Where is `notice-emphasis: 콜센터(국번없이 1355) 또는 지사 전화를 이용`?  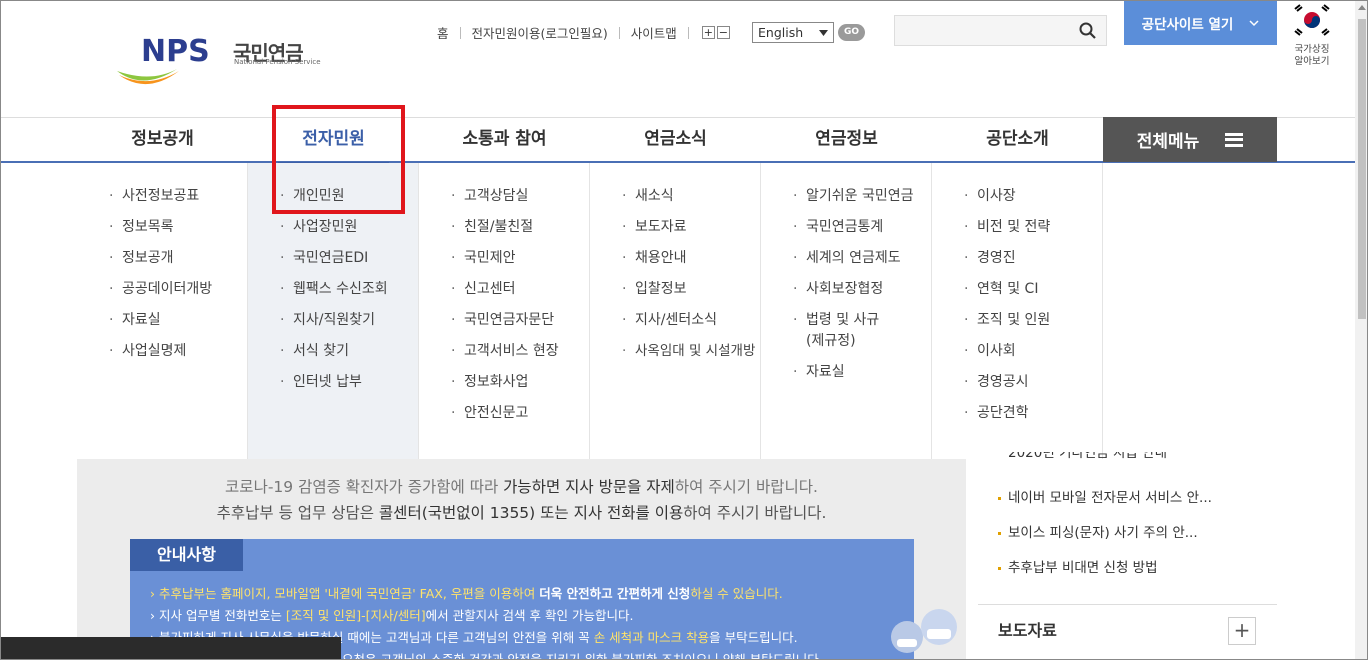 notice-emphasis: 콜센터(국번없이 1355) 또는 지사 전화를 이용 is located at coordinates (531, 513).